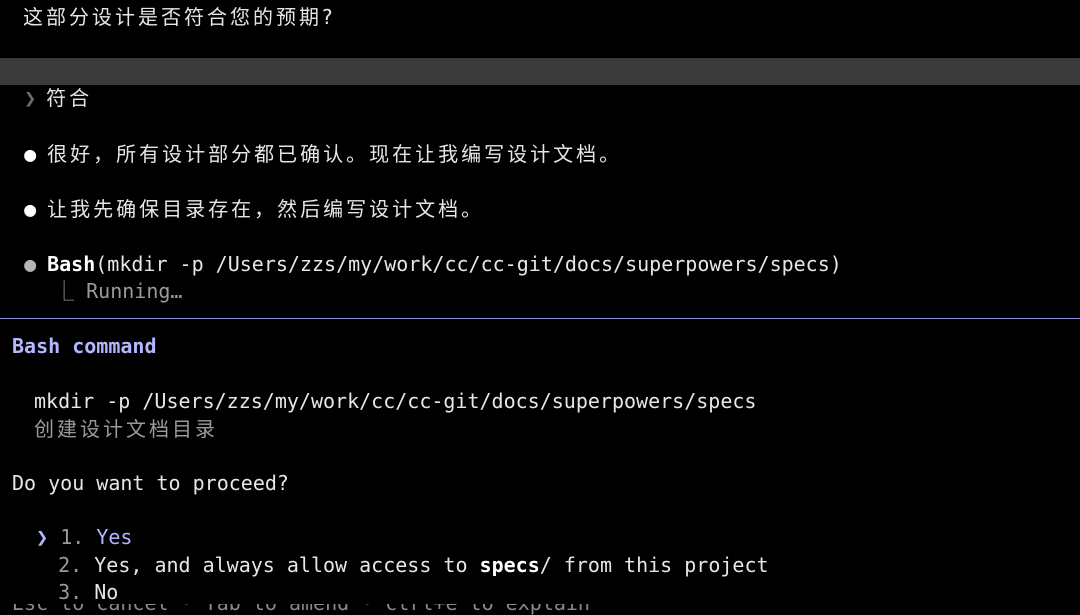  What do you see at coordinates (540, 318) in the screenshot?
I see `panel-divider` at bounding box center [540, 318].